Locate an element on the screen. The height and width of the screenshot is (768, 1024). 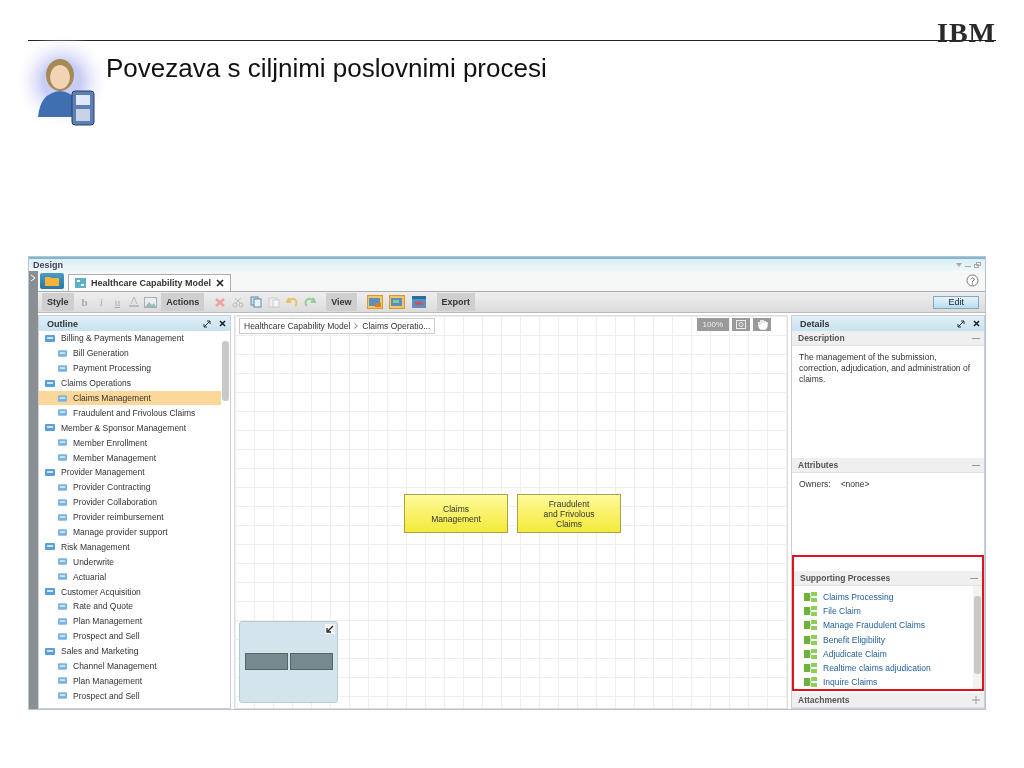
process-link: Claims Processing is located at coordinates (888, 597).